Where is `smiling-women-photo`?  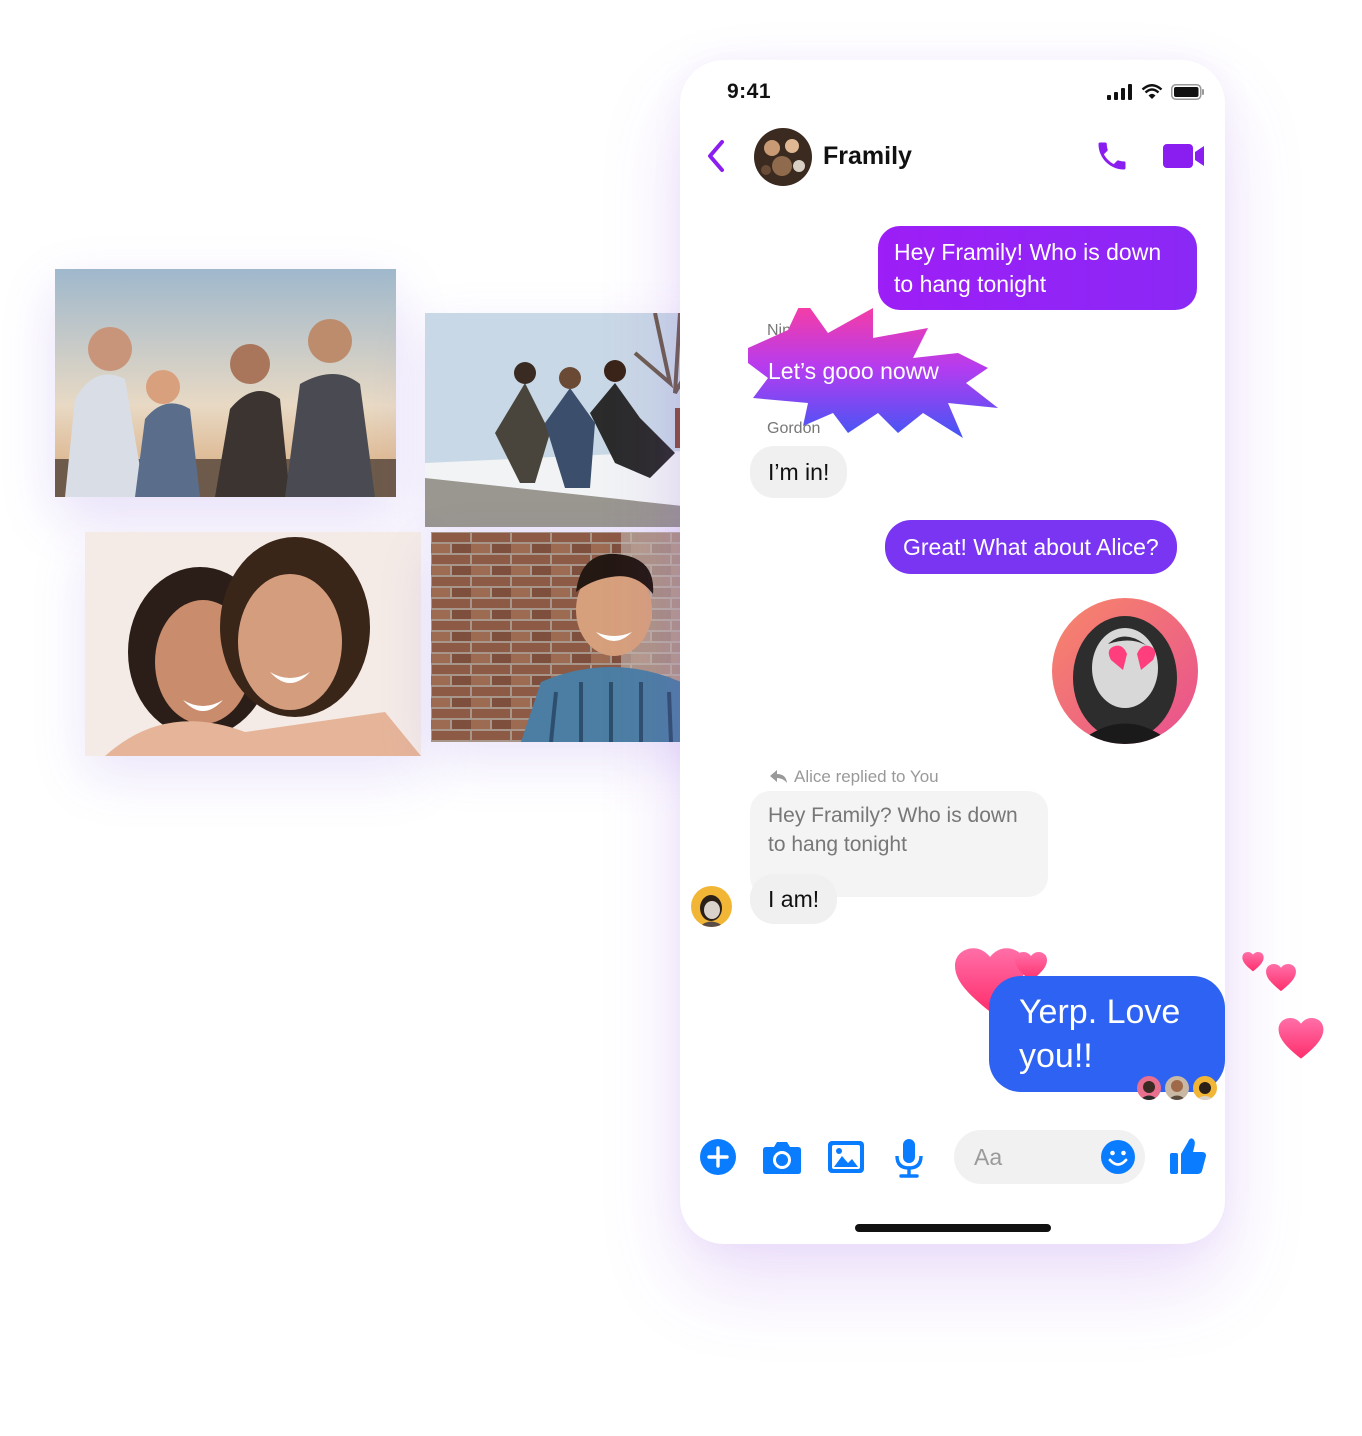
smiling-women-photo is located at coordinates (253, 644).